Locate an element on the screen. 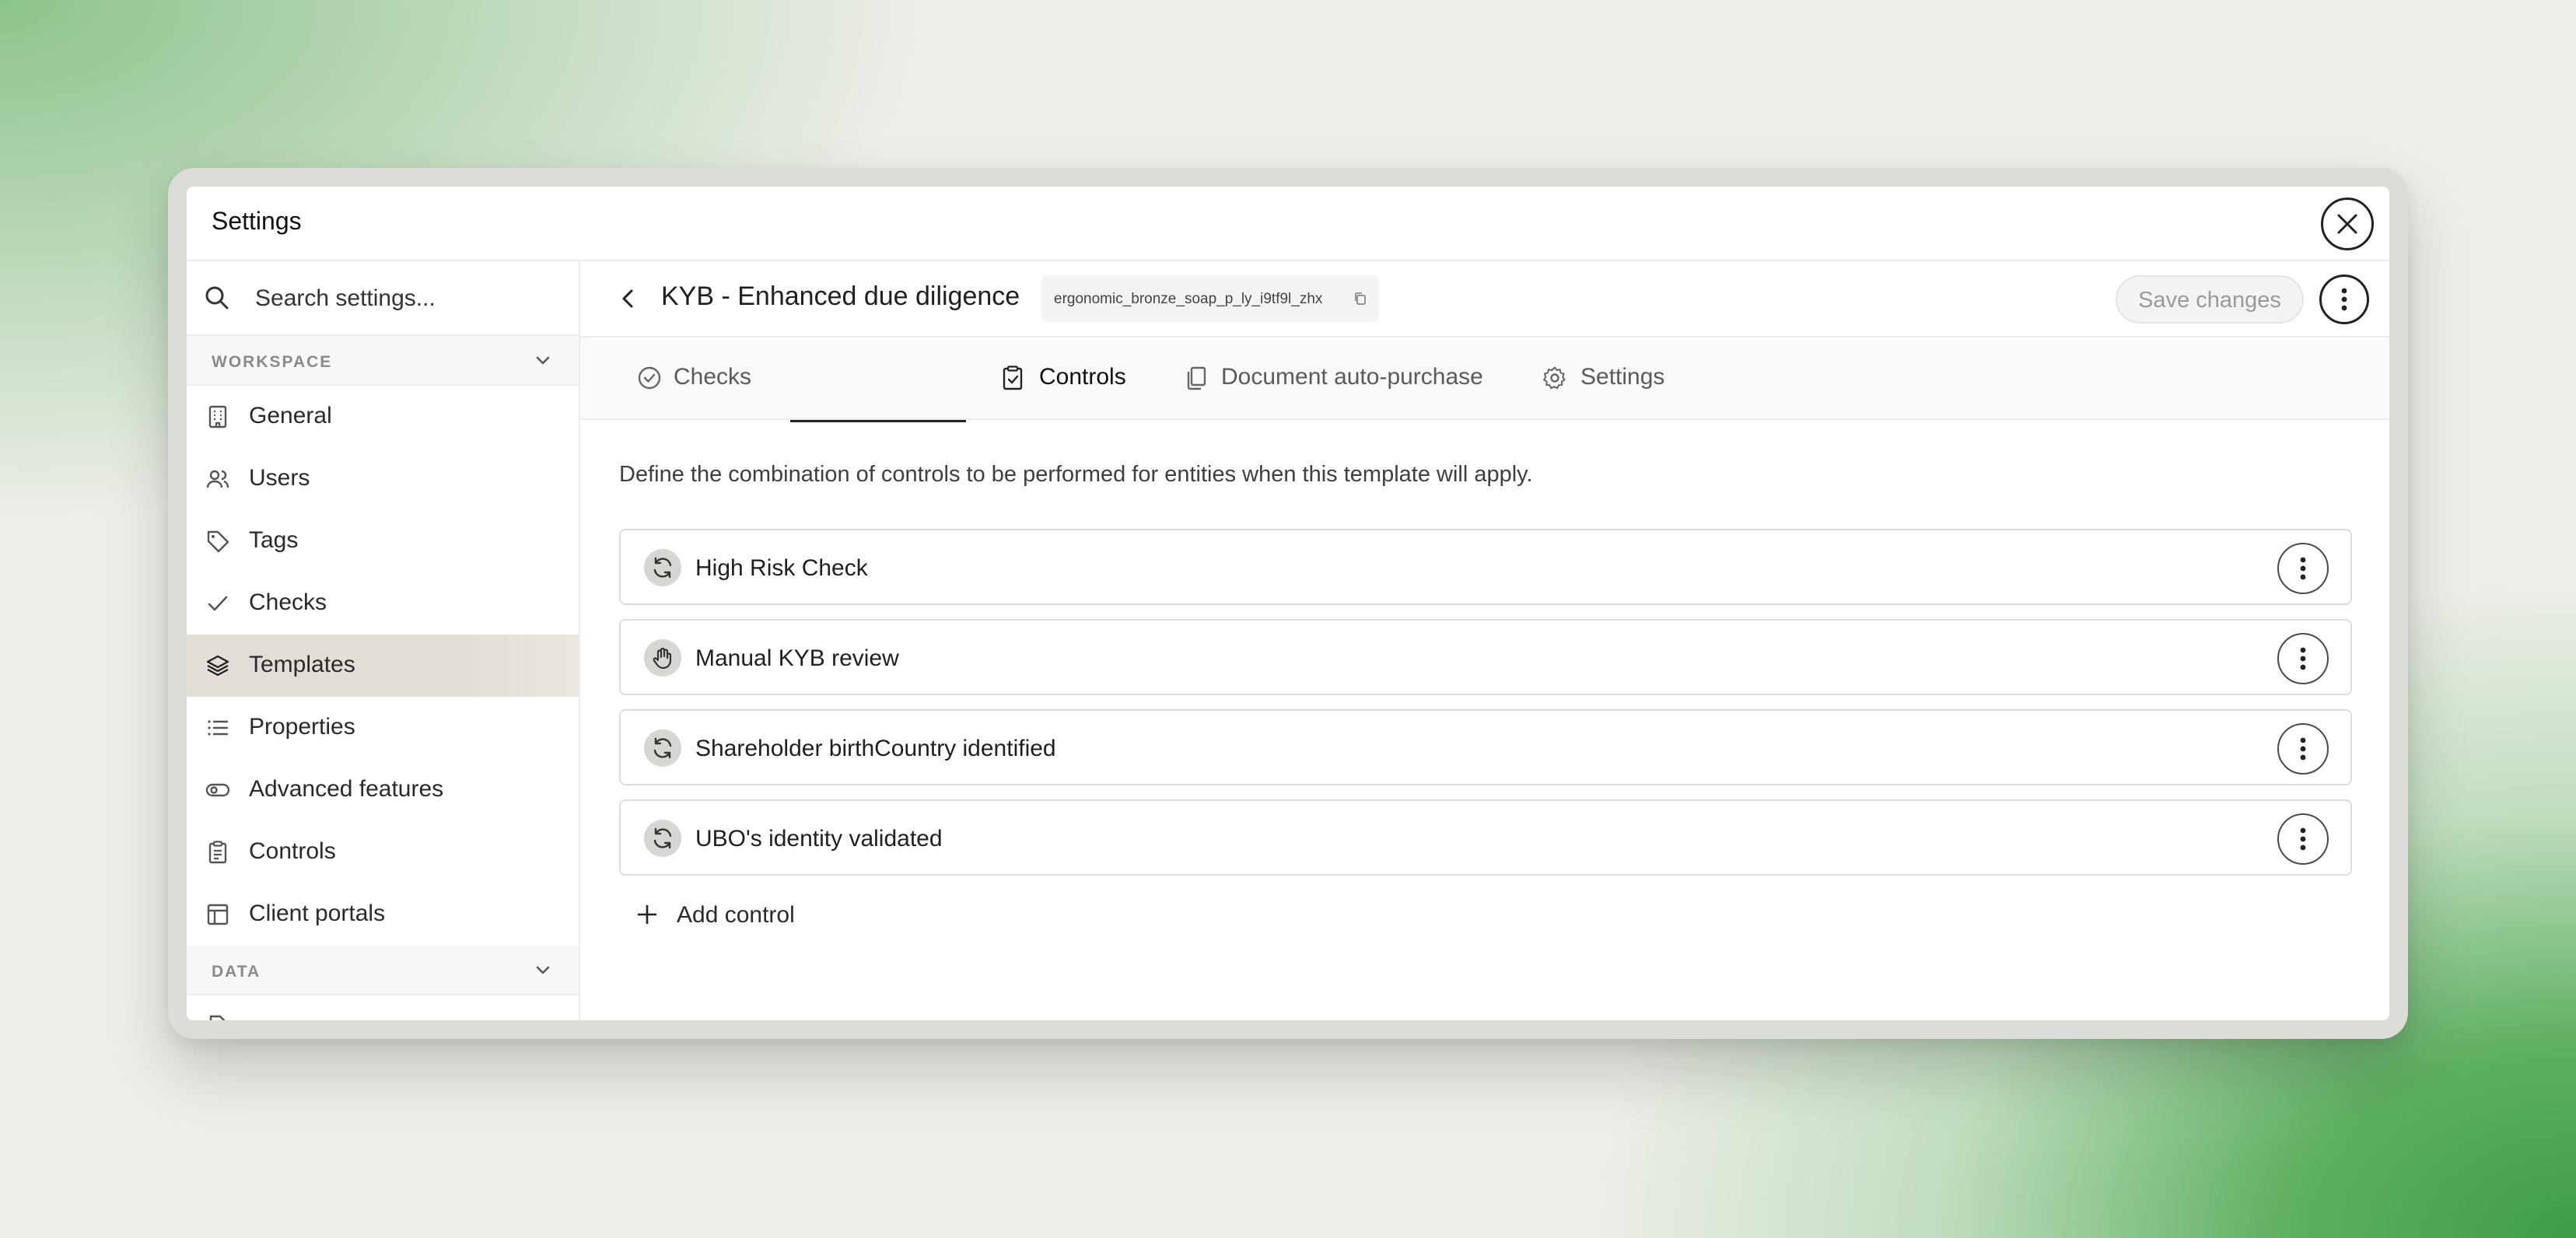 The height and width of the screenshot is (1238, 2576). sidebar-search is located at coordinates (383, 298).